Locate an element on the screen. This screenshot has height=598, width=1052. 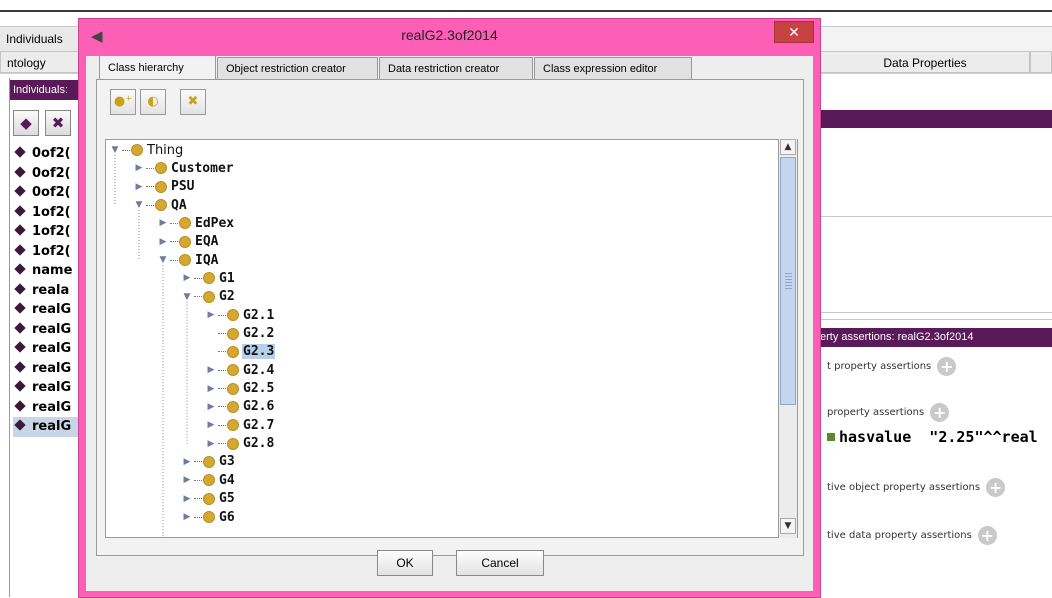
window-top-border is located at coordinates (526, 6).